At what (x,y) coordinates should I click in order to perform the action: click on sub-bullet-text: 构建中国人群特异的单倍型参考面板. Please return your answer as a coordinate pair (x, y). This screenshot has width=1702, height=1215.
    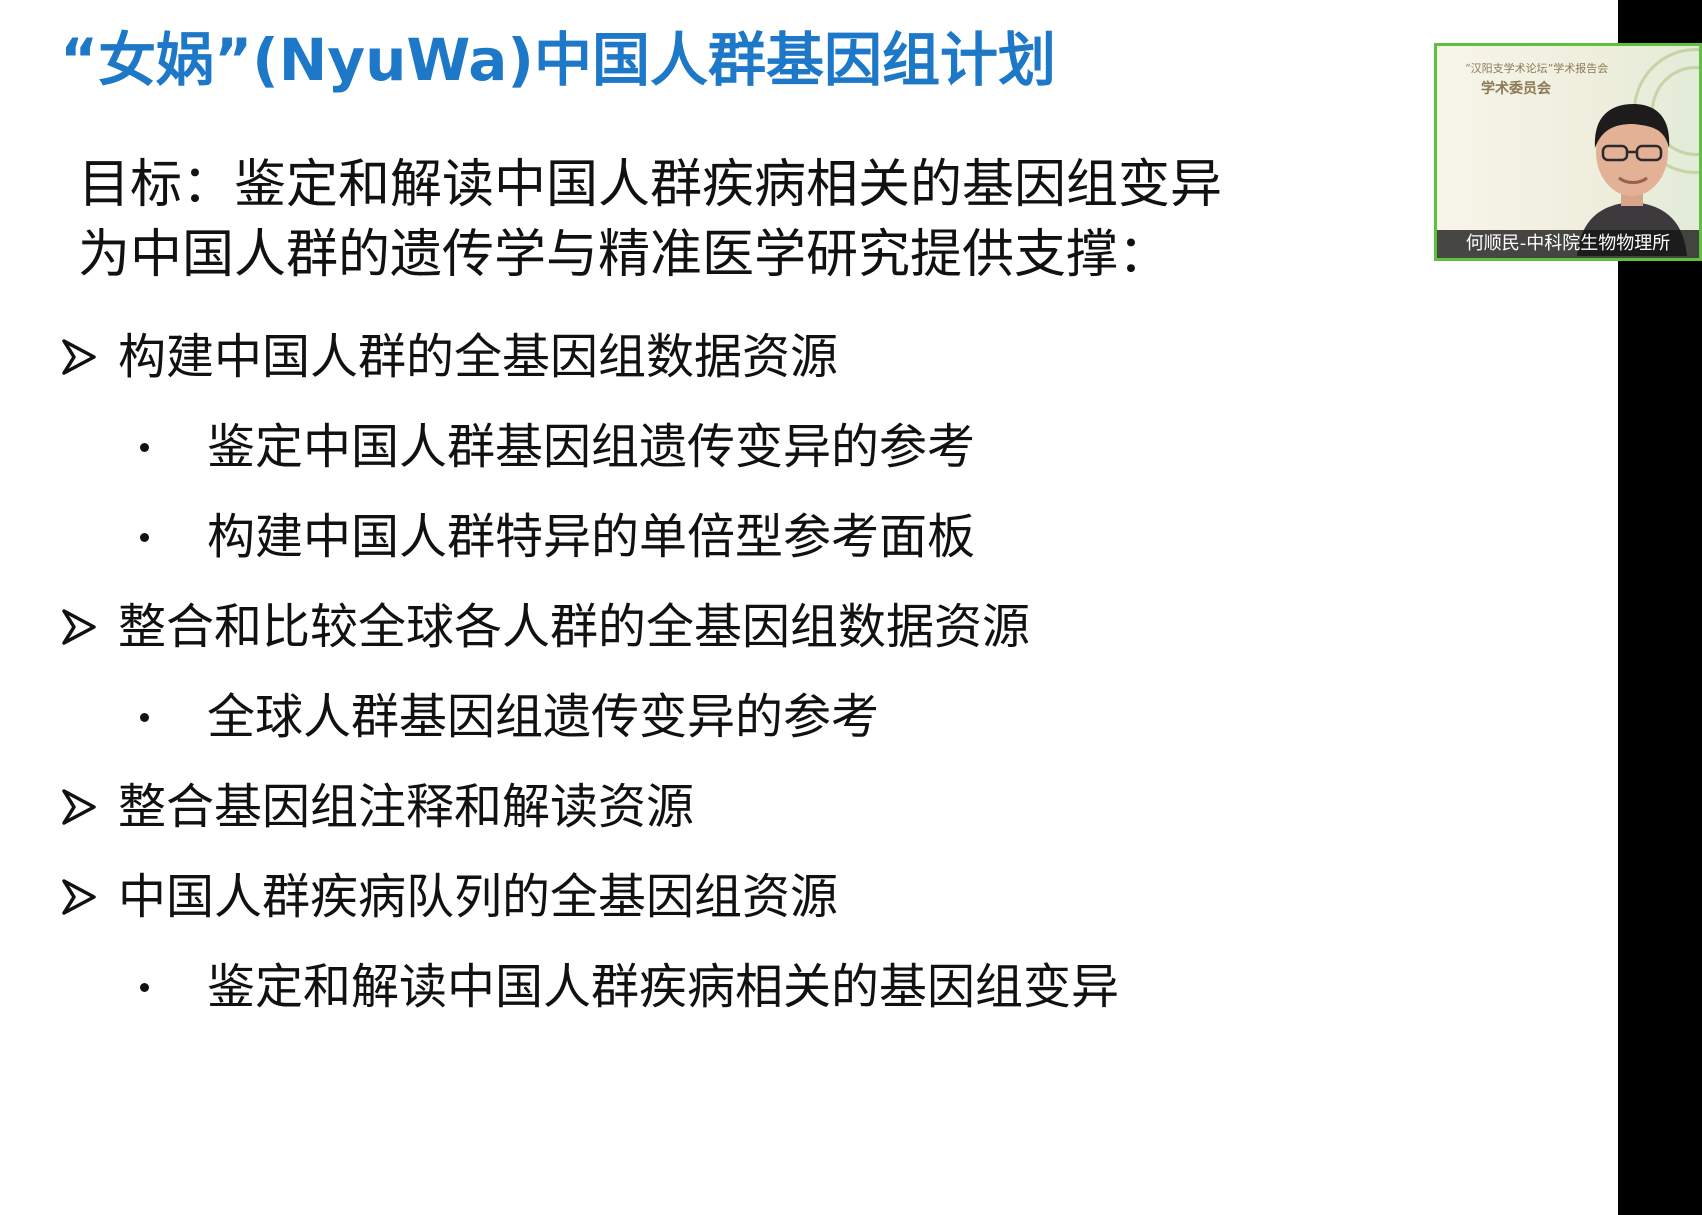
    Looking at the image, I should click on (591, 537).